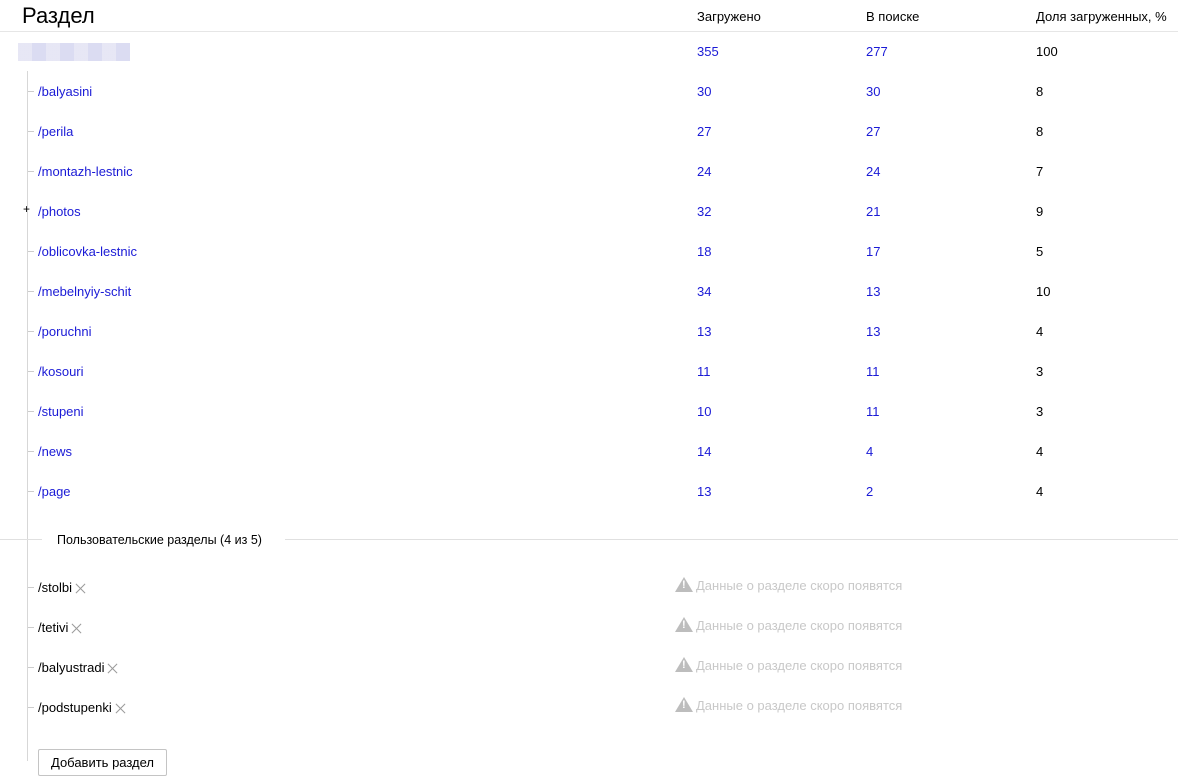  Describe the element at coordinates (877, 51) in the screenshot. I see `root-in-search-link: 277` at that location.